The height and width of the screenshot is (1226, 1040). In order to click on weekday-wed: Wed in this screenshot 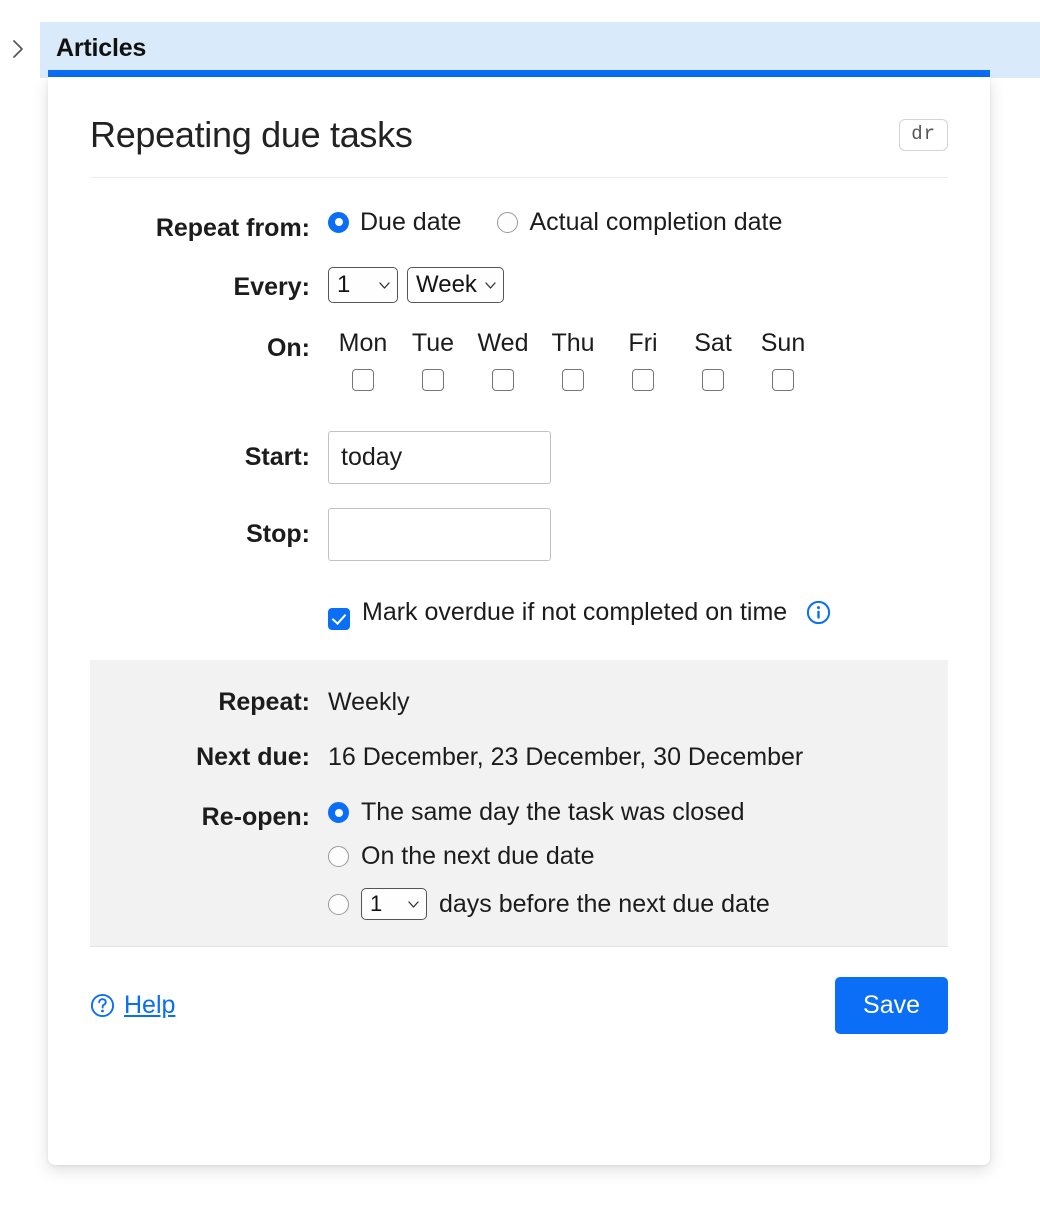, I will do `click(503, 360)`.